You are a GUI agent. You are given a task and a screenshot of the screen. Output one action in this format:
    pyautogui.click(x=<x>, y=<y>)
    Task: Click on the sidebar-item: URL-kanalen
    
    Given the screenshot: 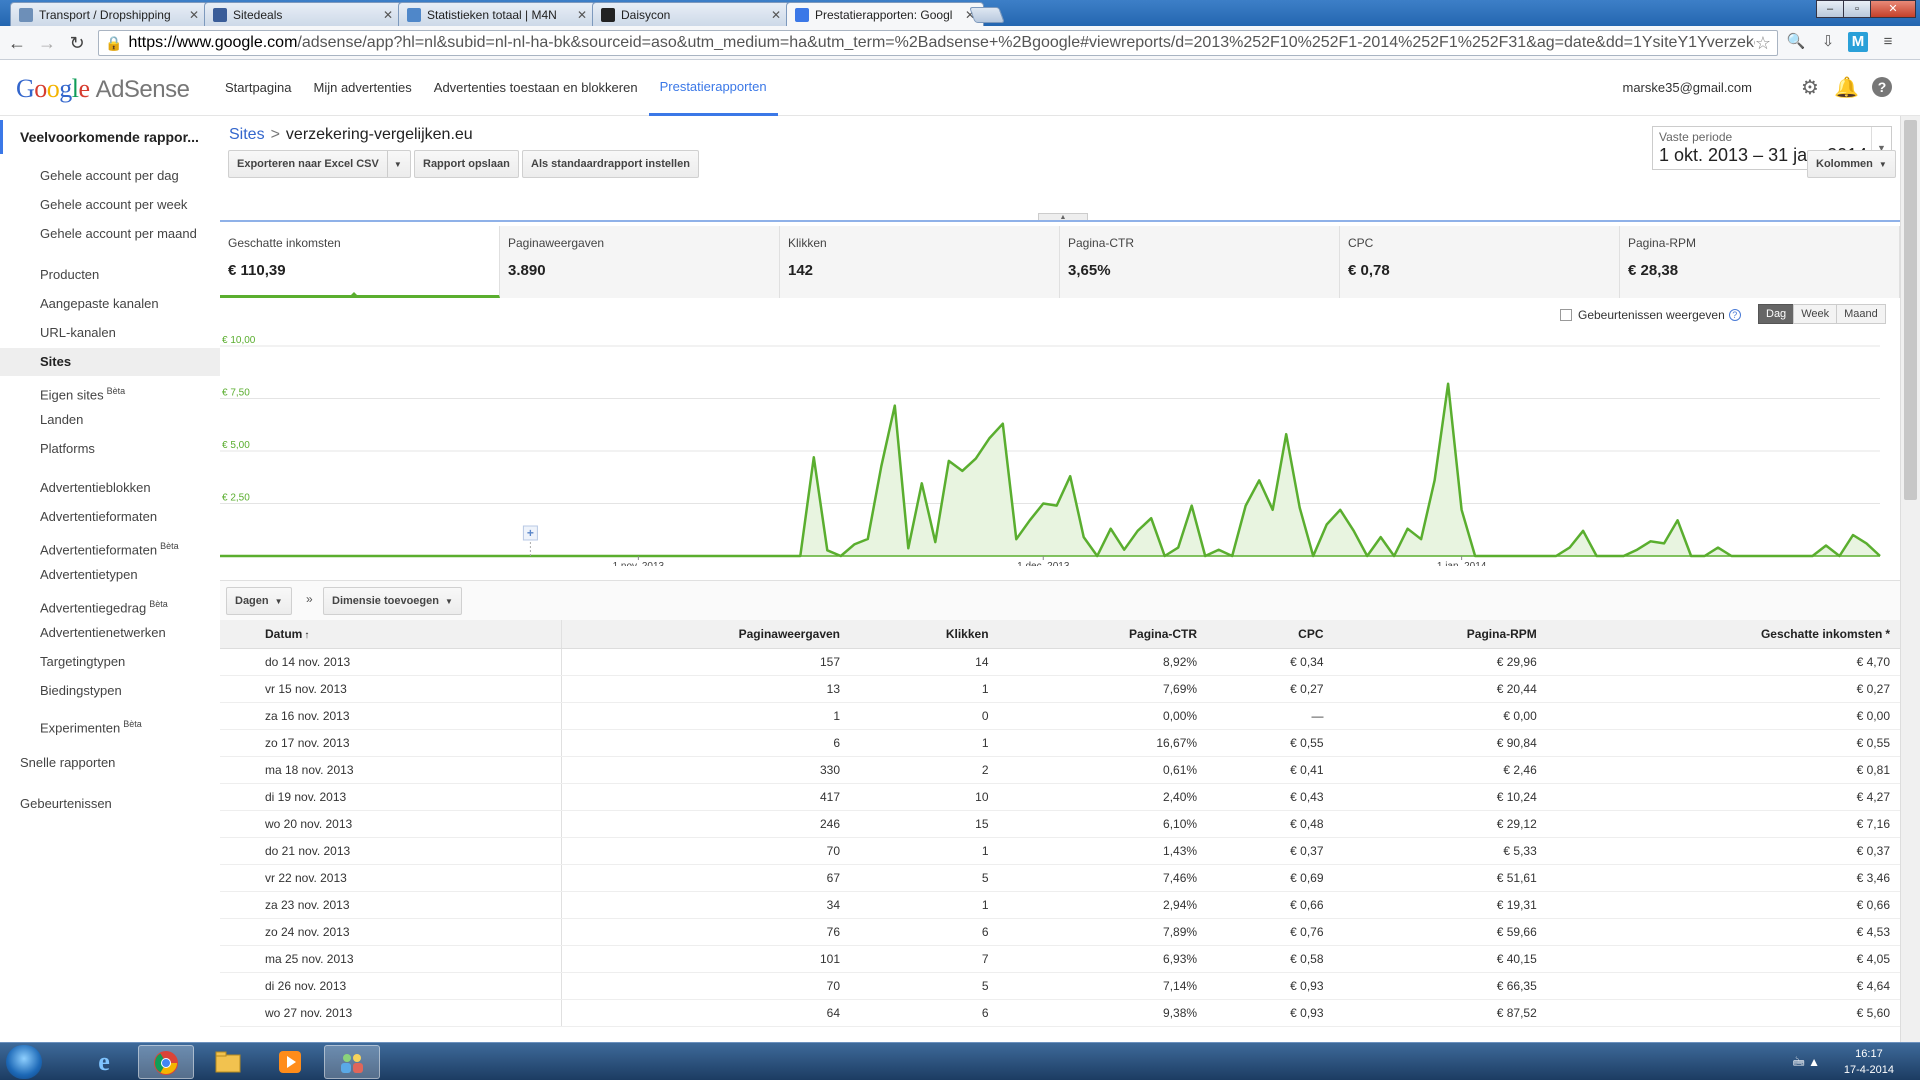 What is the action you would take?
    pyautogui.click(x=110, y=333)
    